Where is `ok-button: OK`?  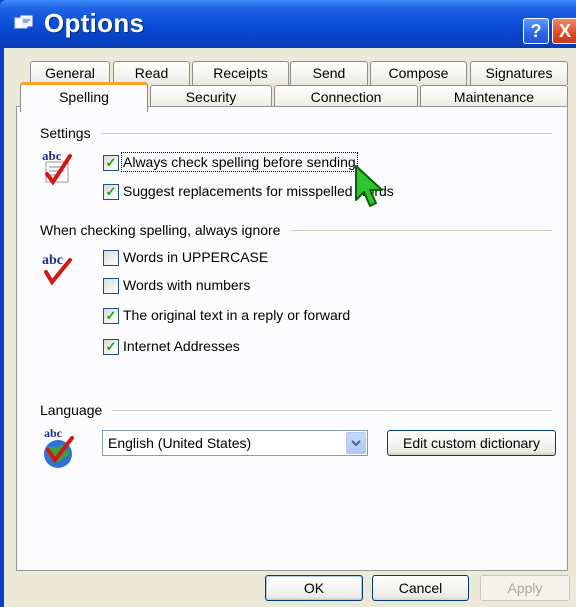
ok-button: OK is located at coordinates (314, 588).